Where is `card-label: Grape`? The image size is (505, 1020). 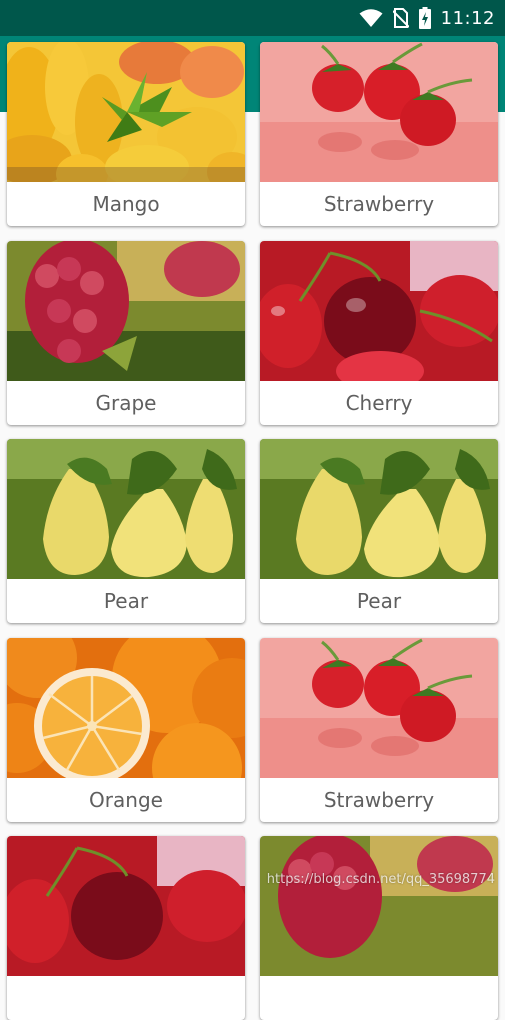 card-label: Grape is located at coordinates (126, 403).